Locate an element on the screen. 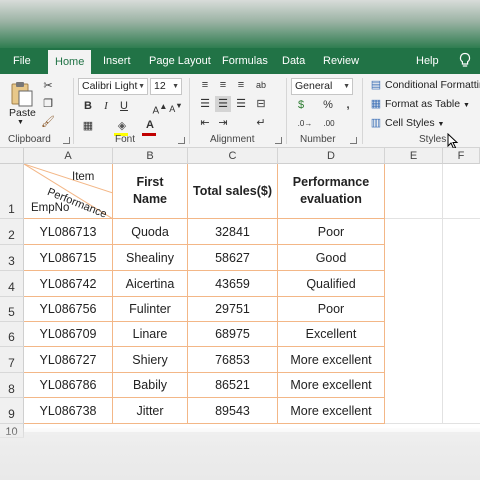 The width and height of the screenshot is (480, 480). format-as-table-icon: ▦ is located at coordinates (376, 104).